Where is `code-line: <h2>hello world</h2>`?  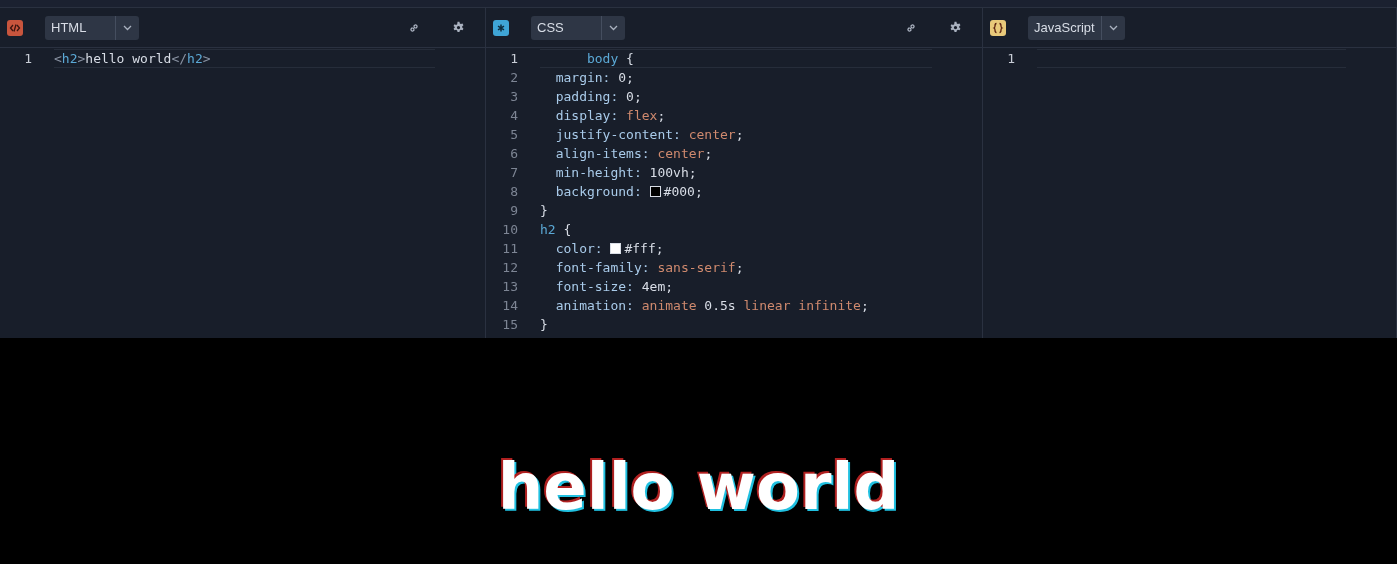 code-line: <h2>hello world</h2> is located at coordinates (244, 58).